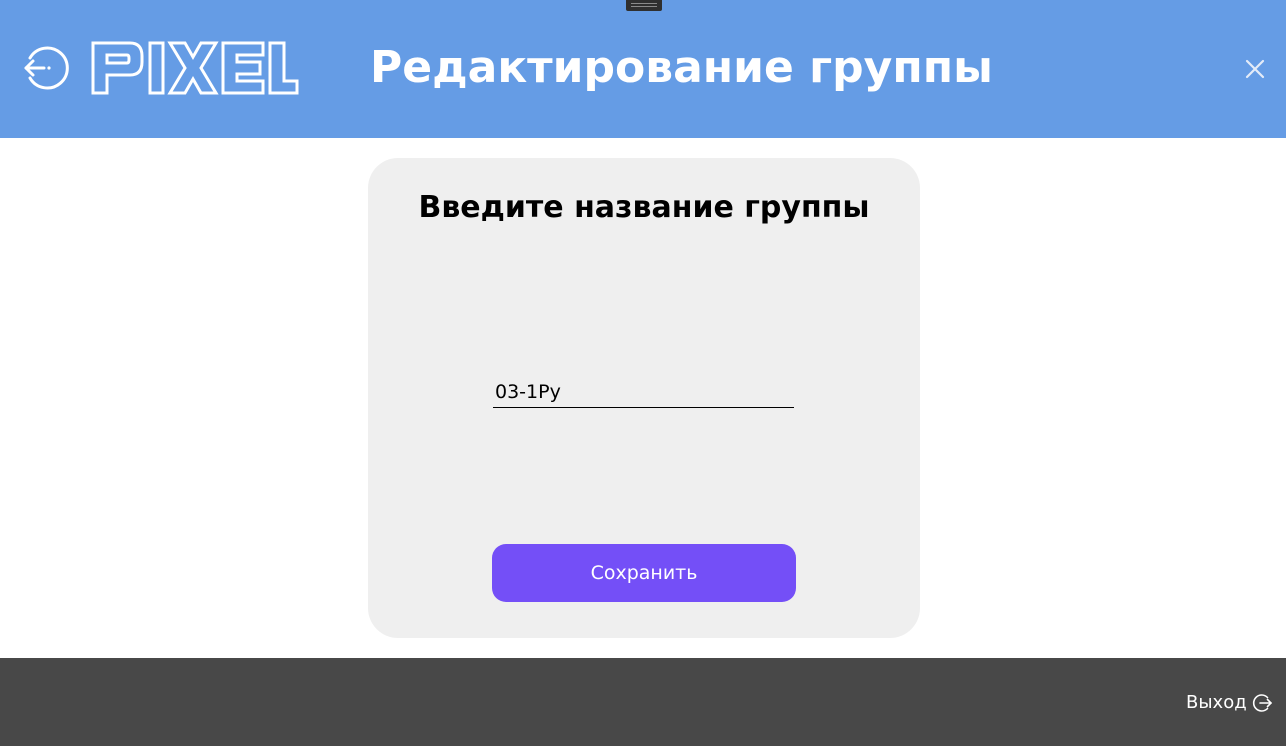  I want to click on close-button, so click(1255, 69).